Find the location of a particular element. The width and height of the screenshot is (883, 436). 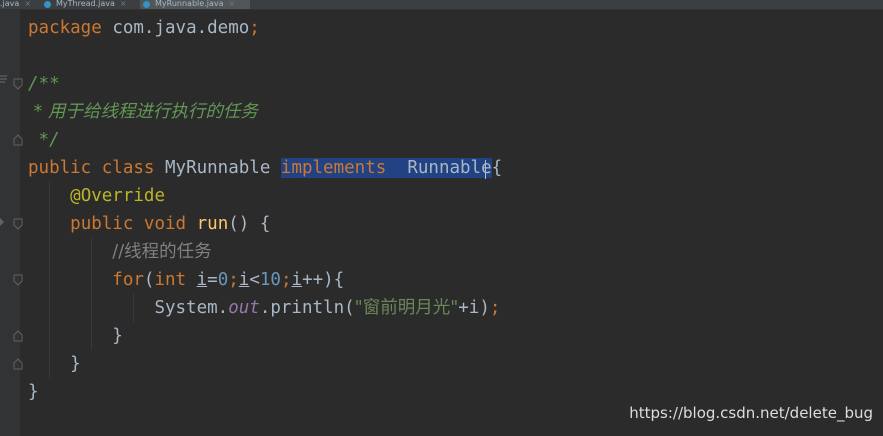

hamburger-icon is located at coordinates (4, 80).